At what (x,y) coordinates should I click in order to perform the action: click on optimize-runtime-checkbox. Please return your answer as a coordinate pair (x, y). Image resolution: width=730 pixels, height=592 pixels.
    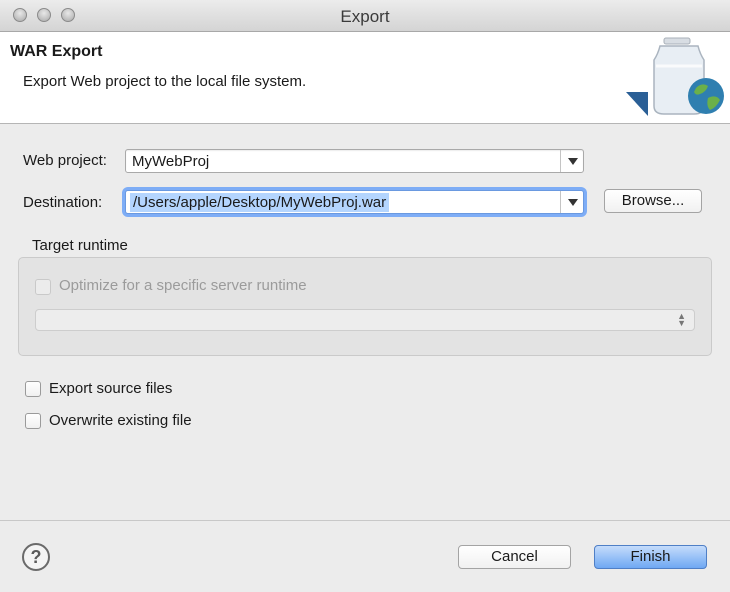
    Looking at the image, I should click on (43, 287).